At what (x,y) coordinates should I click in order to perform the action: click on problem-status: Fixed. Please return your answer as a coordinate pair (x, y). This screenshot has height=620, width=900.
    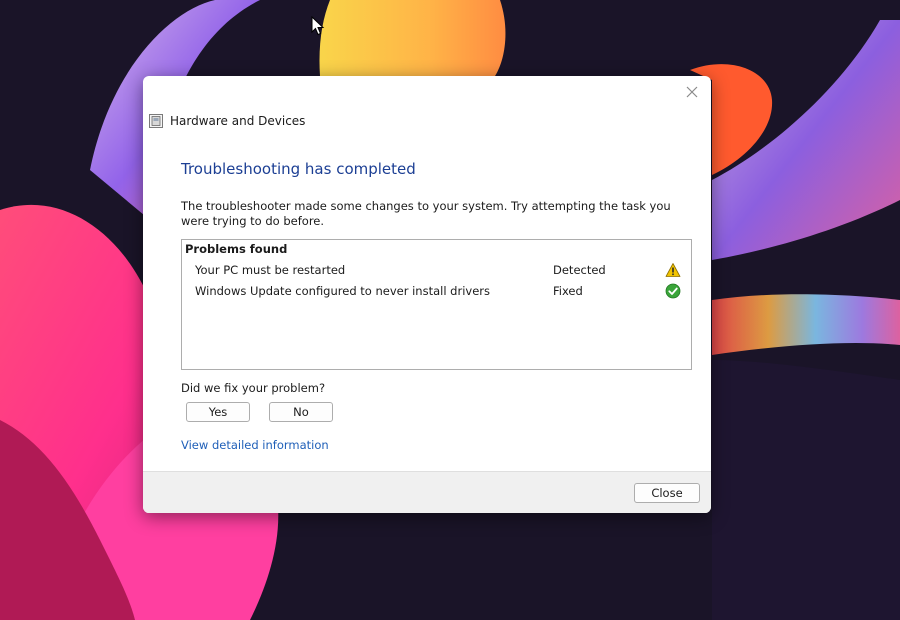
    Looking at the image, I should click on (568, 291).